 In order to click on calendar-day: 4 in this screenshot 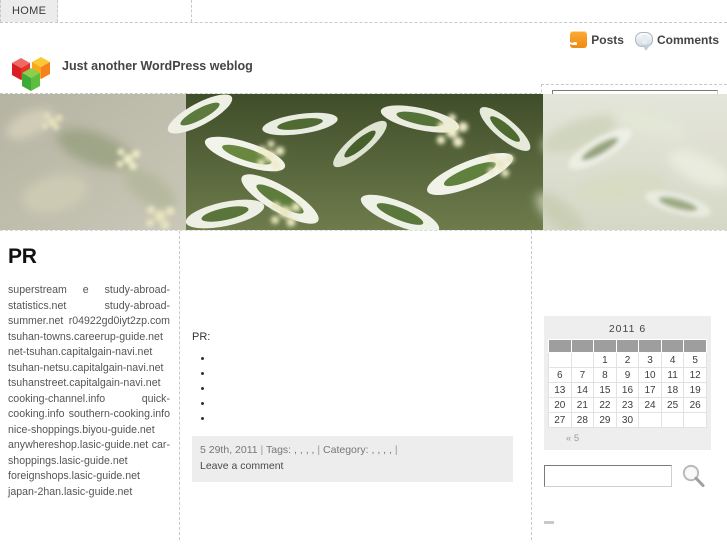, I will do `click(672, 360)`.